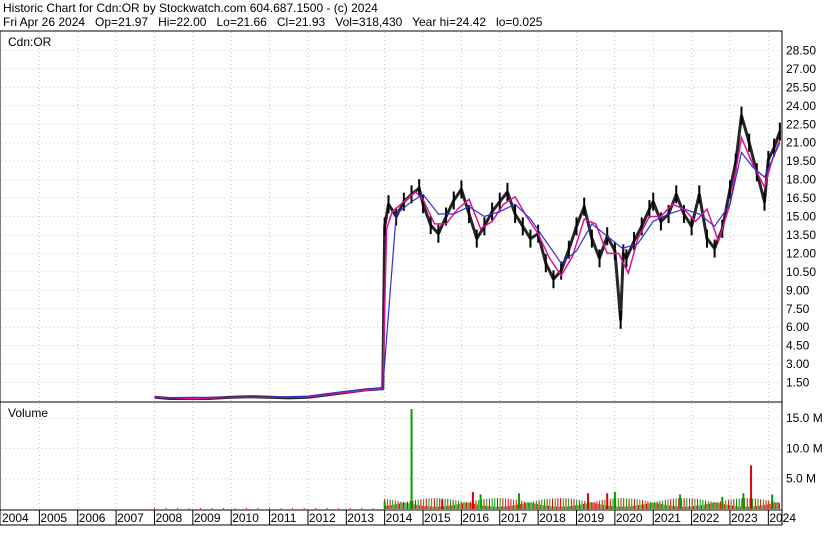 Image resolution: width=830 pixels, height=543 pixels. What do you see at coordinates (360, 518) in the screenshot?
I see `x-tick-label: 2013` at bounding box center [360, 518].